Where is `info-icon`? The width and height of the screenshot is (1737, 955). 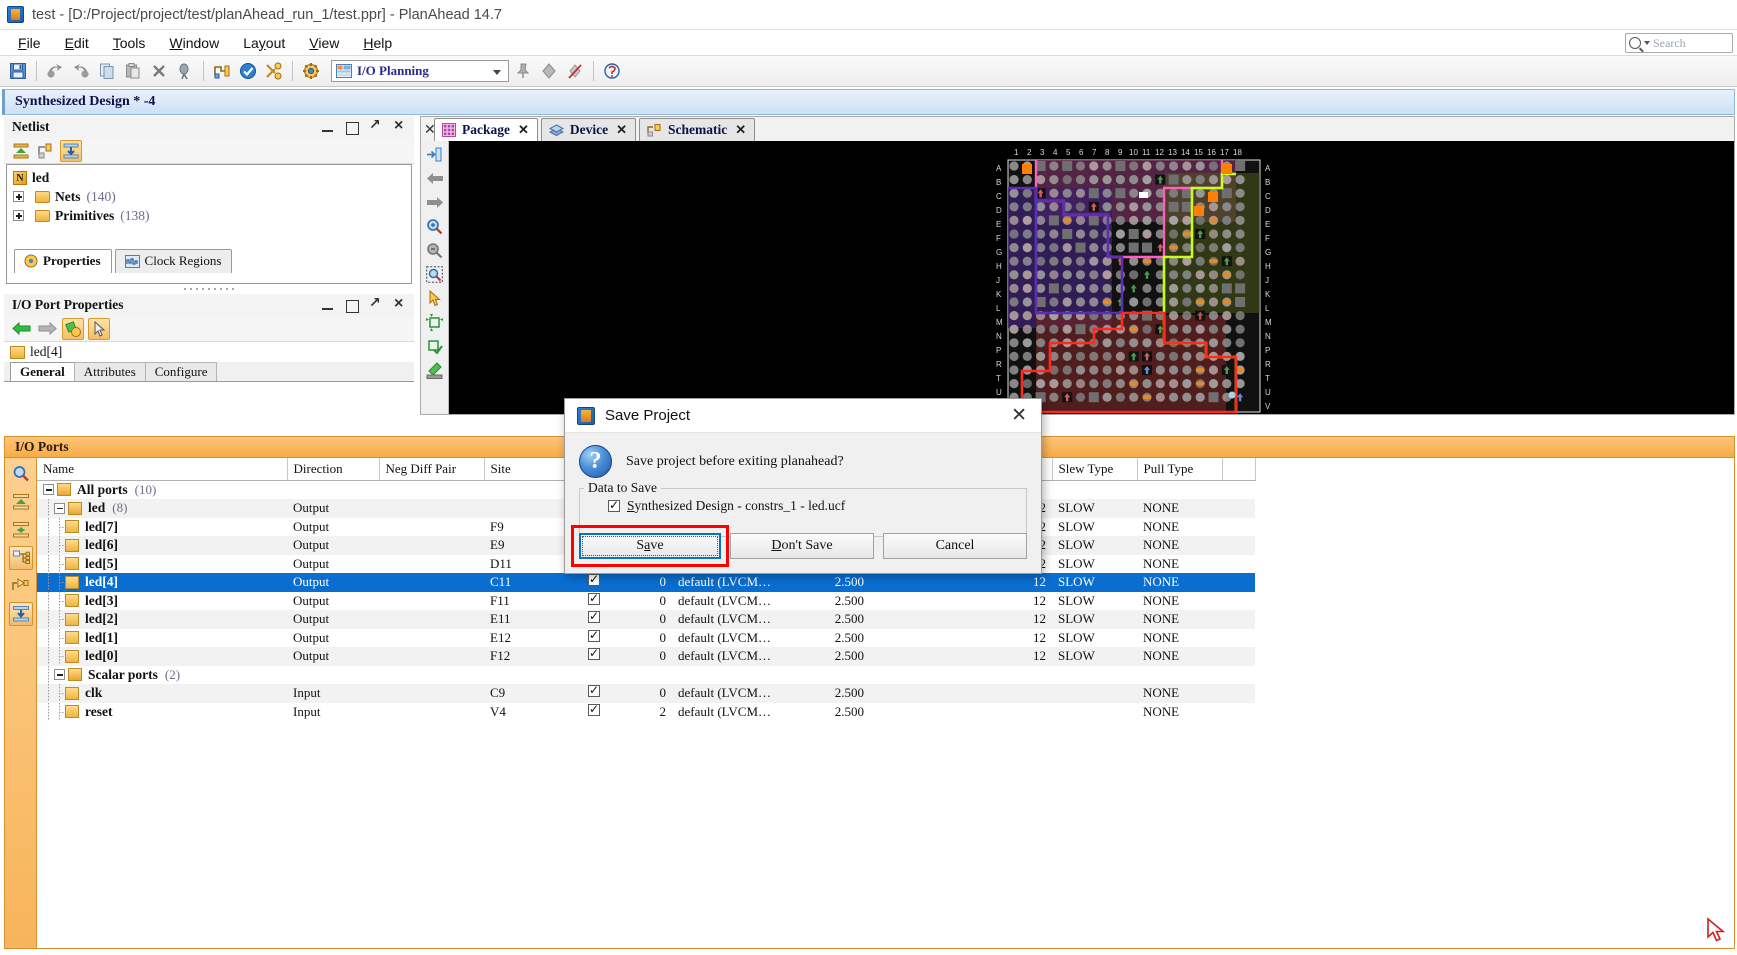
info-icon is located at coordinates (612, 71).